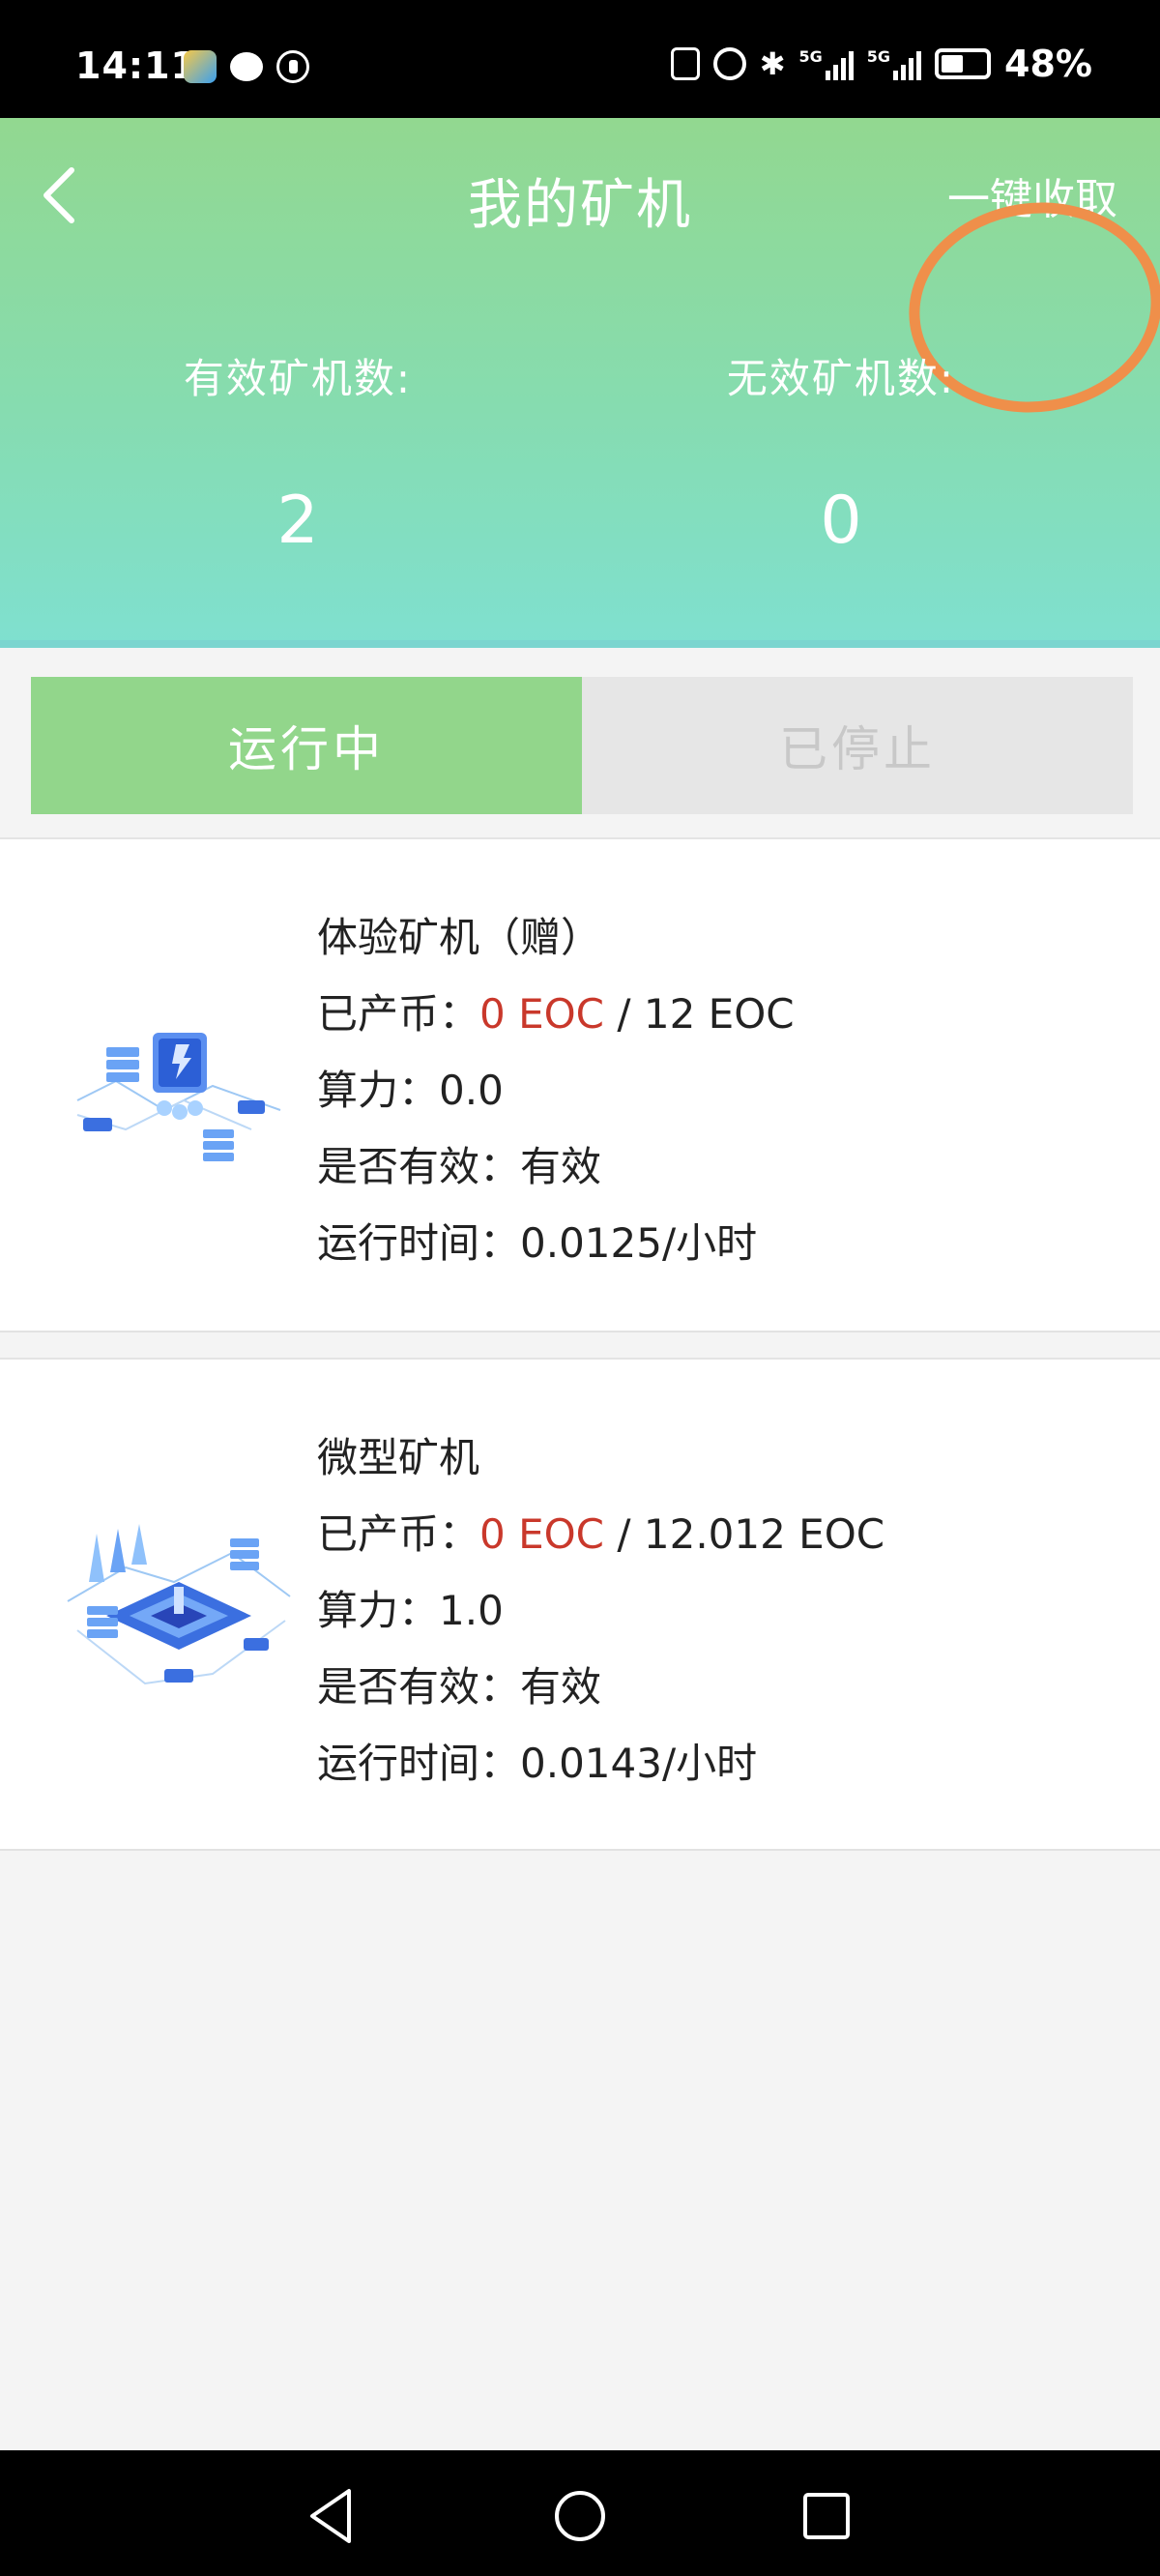  I want to click on power-row: 算力：1.0, so click(600, 1610).